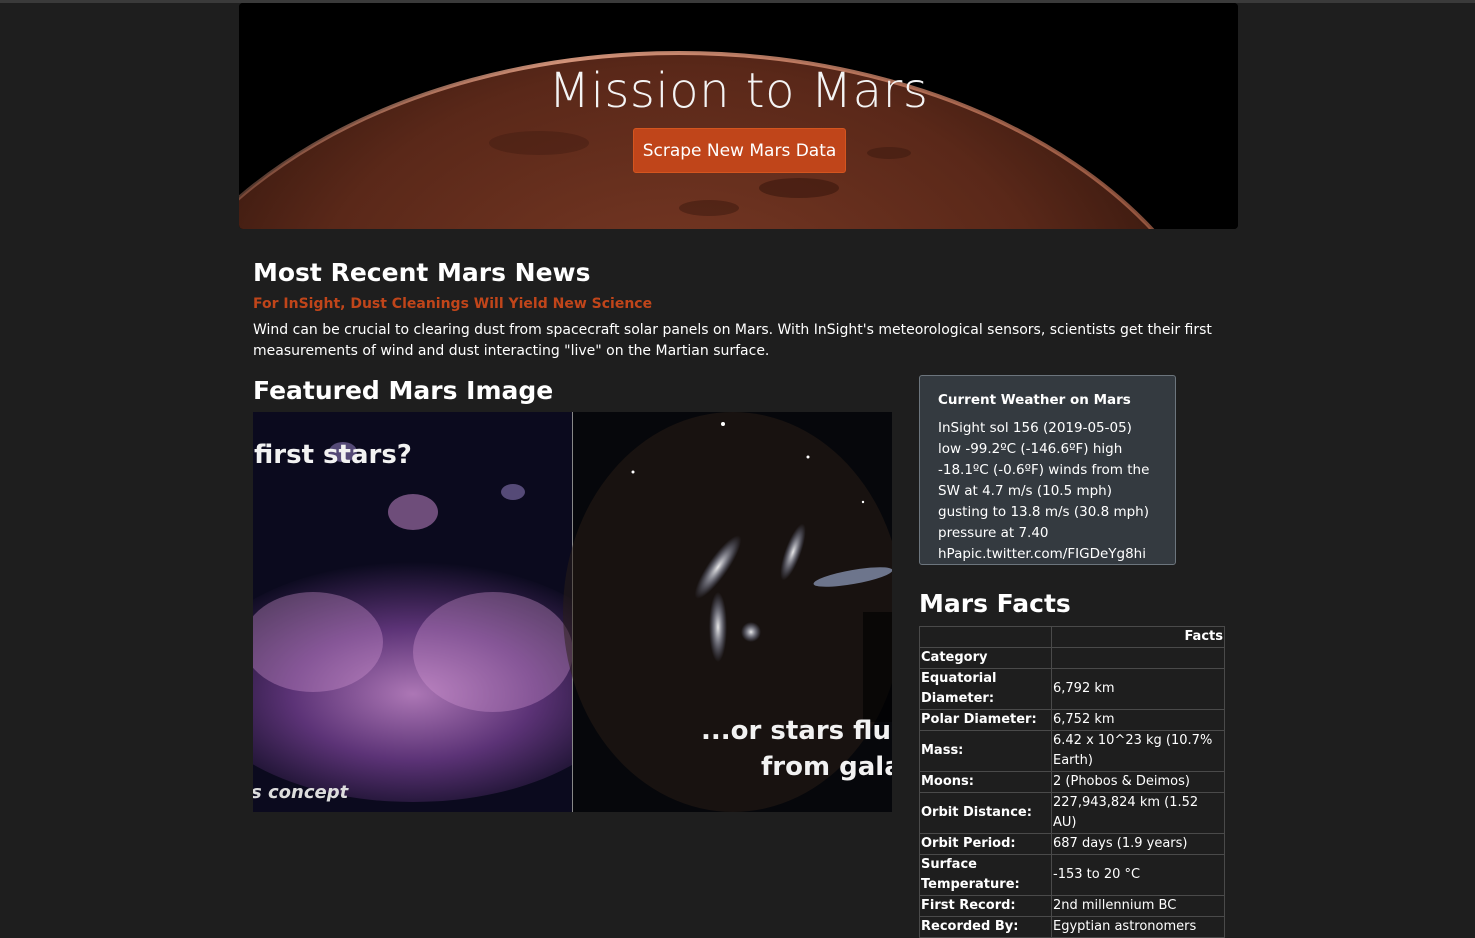 This screenshot has width=1475, height=938. I want to click on fact-label: Polar Diameter:, so click(985, 720).